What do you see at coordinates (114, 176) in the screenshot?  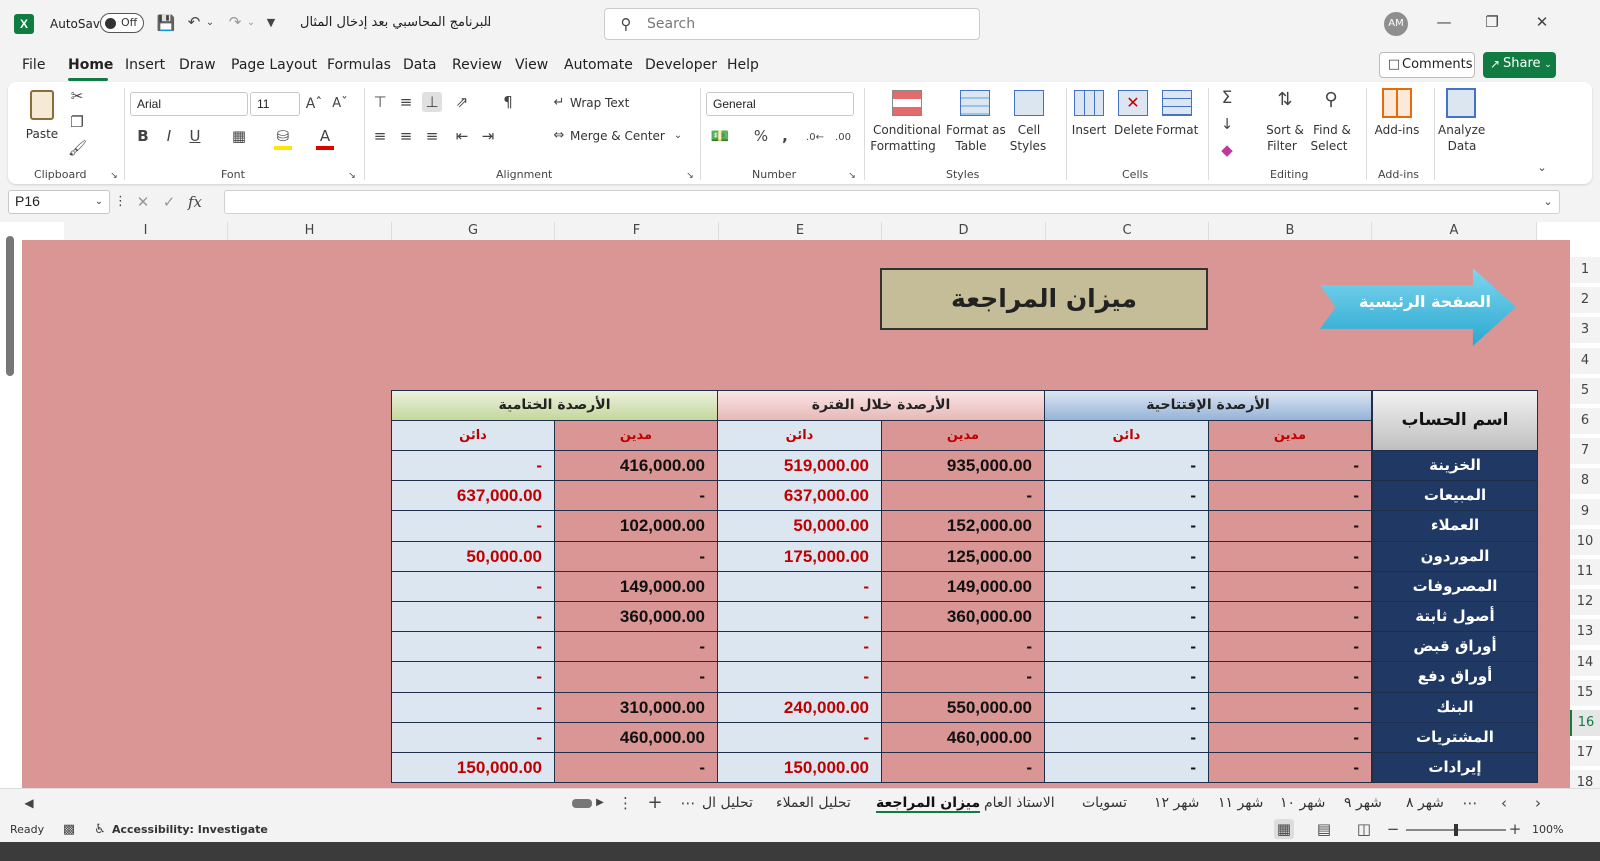 I see `clipboard-launcher-icon: ↘` at bounding box center [114, 176].